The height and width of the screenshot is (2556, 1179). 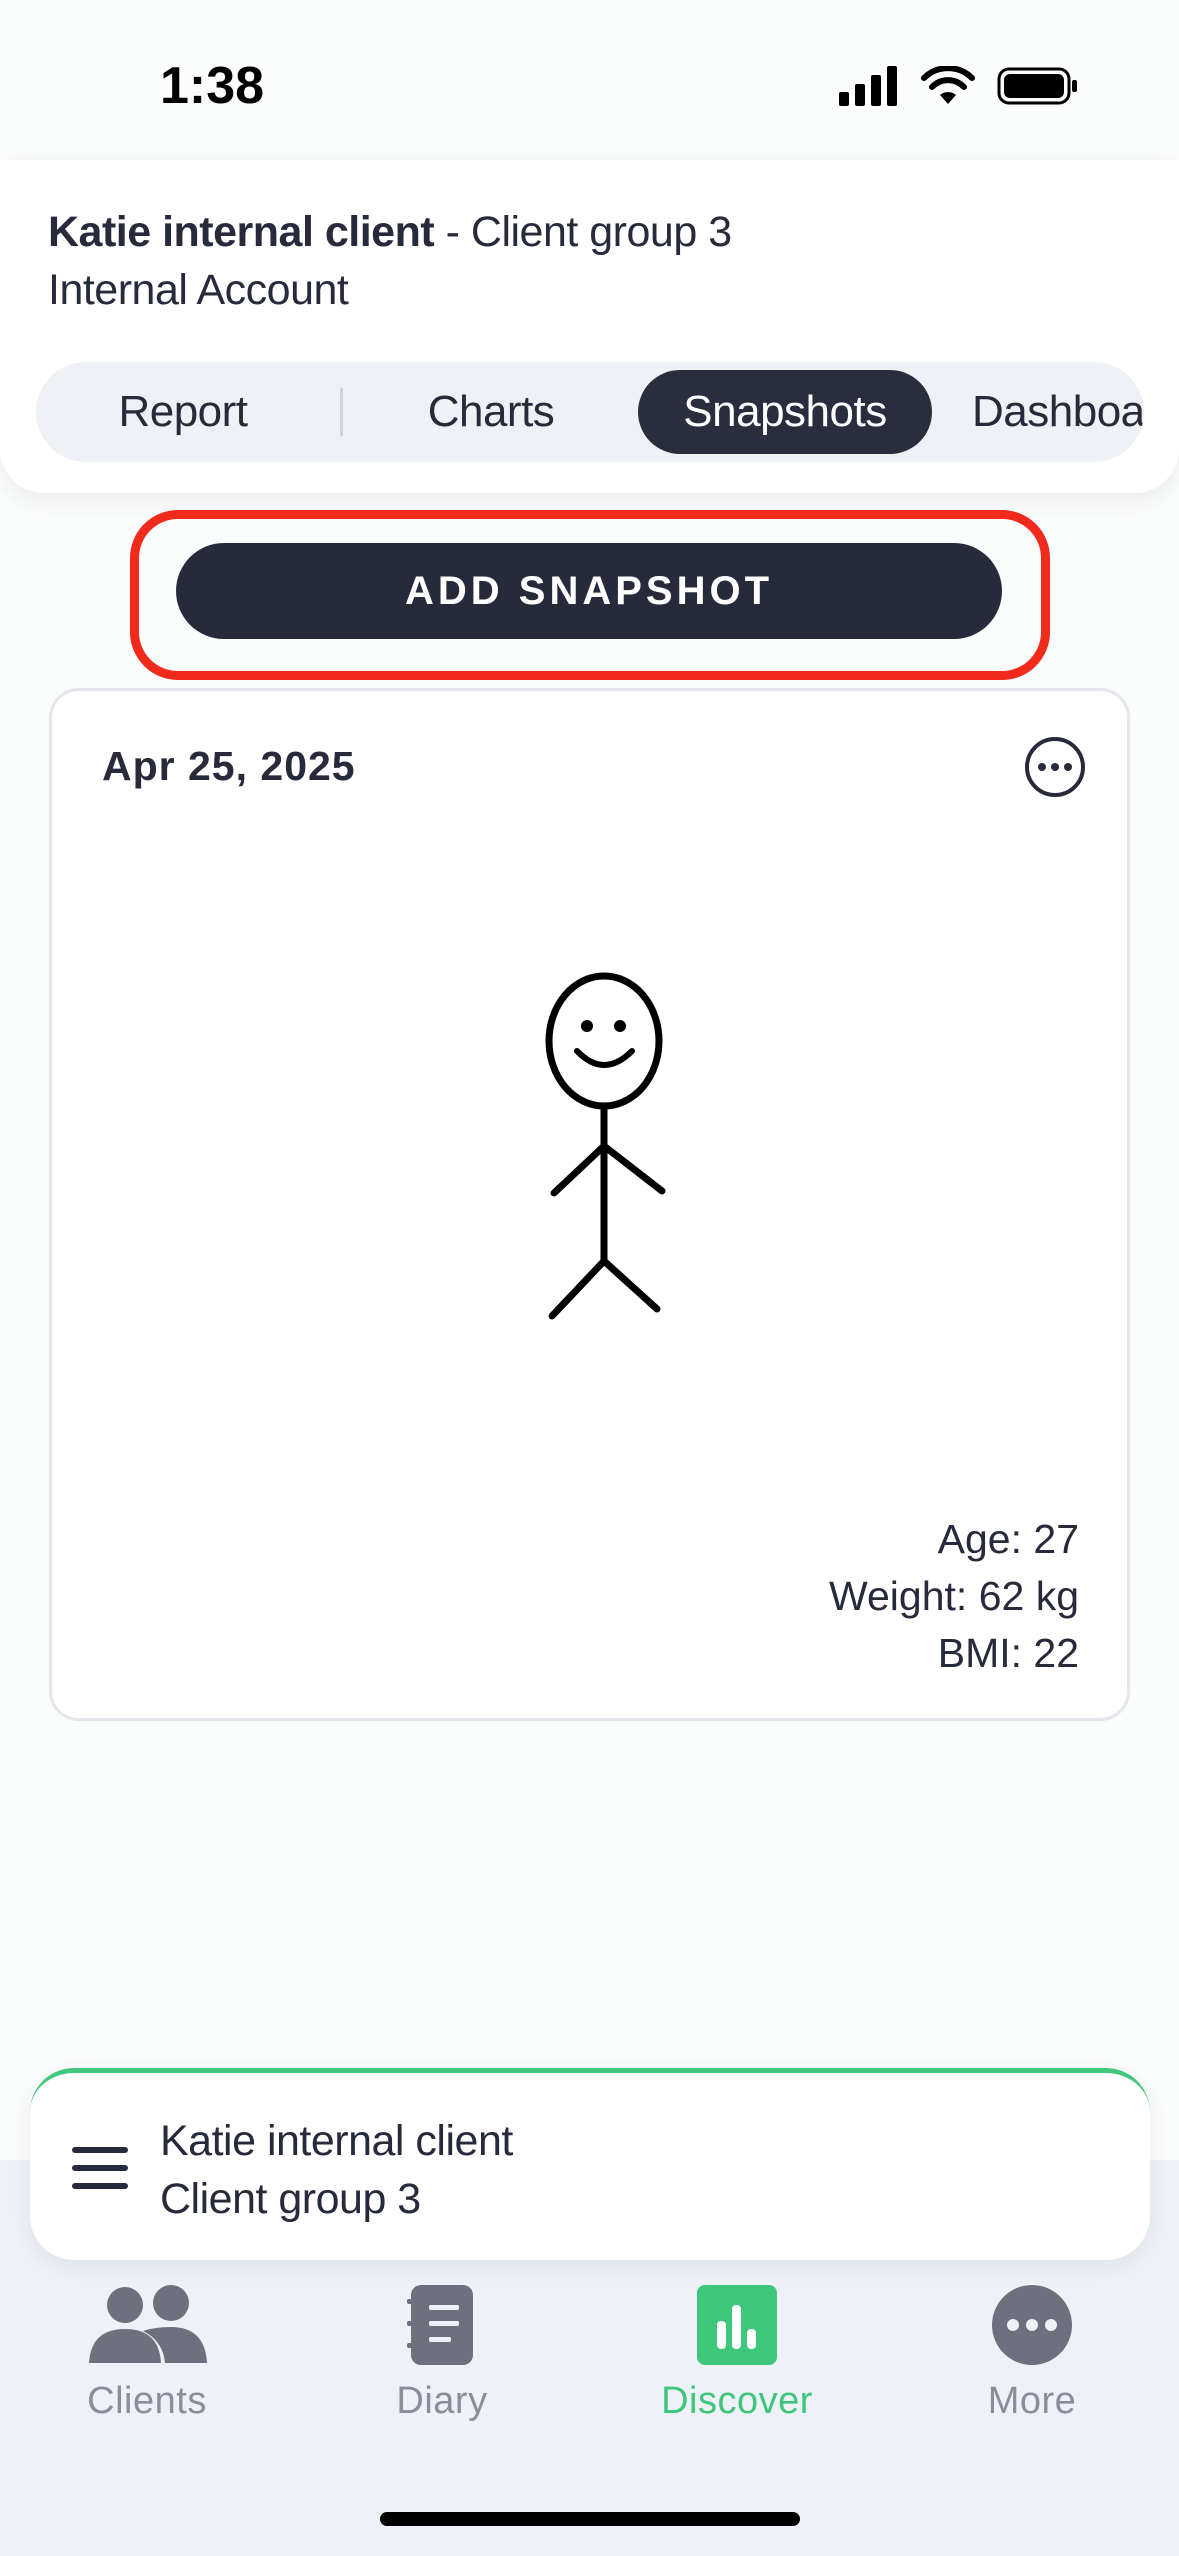 I want to click on tab-report: Report, so click(x=183, y=412).